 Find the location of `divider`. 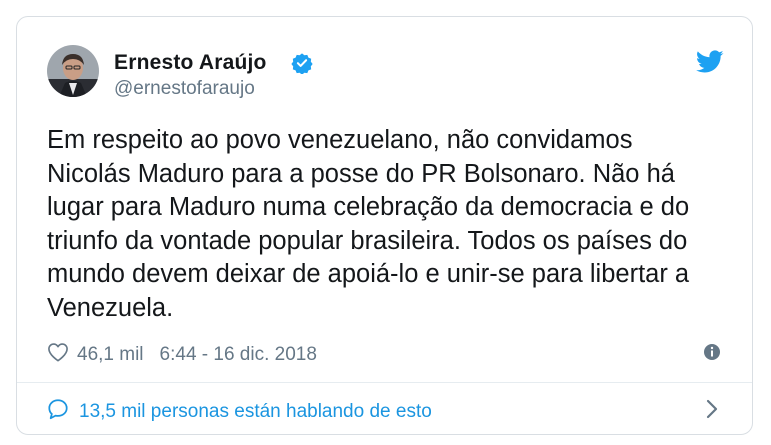

divider is located at coordinates (384, 382).